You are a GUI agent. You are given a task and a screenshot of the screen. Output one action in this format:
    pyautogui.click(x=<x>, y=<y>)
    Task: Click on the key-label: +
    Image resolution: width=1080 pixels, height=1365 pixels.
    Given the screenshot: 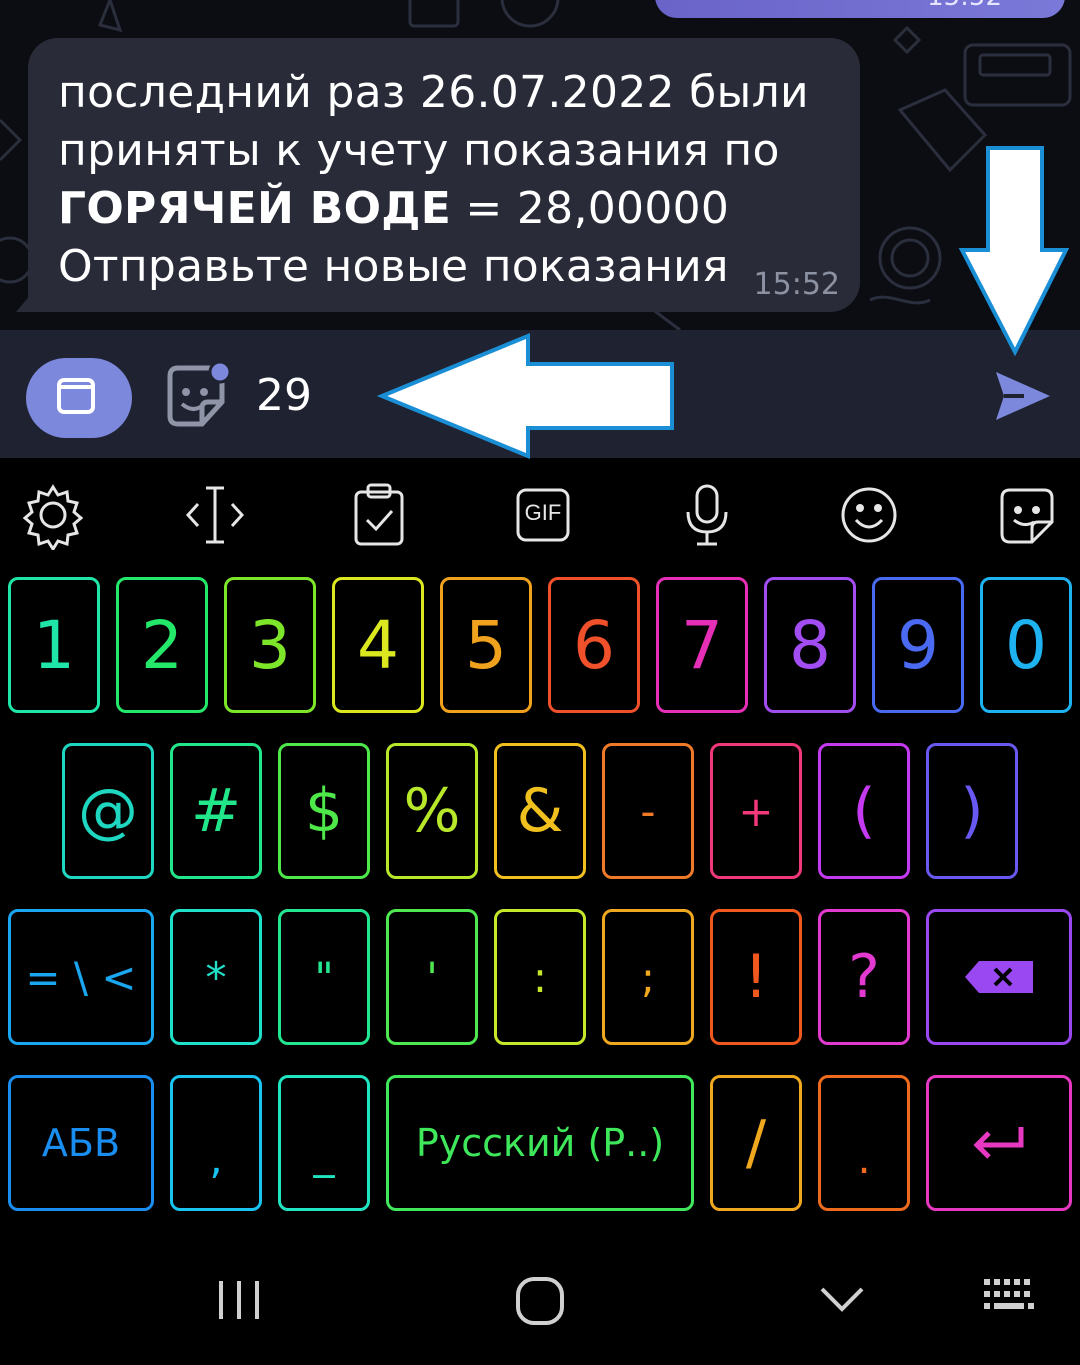 What is the action you would take?
    pyautogui.click(x=756, y=811)
    